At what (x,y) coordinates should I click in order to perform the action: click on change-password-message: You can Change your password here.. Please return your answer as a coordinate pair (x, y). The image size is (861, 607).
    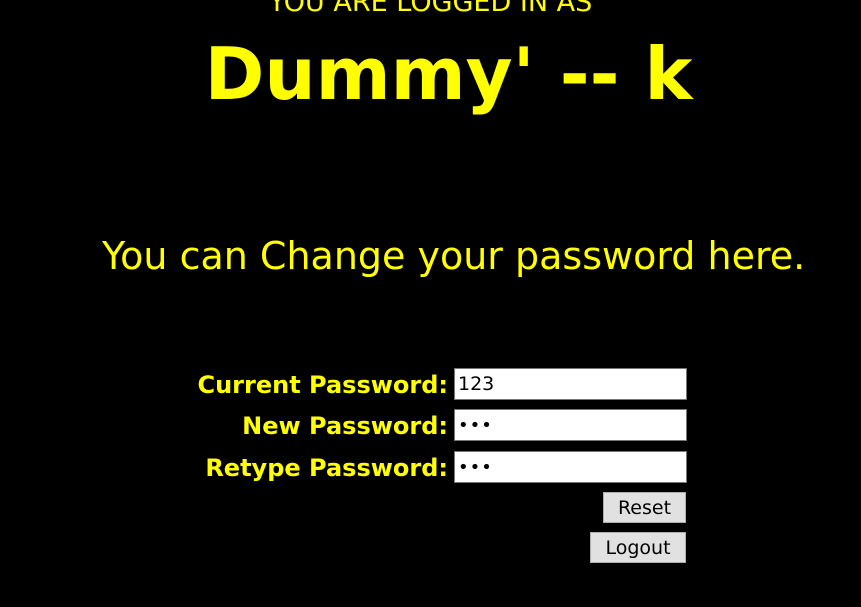
    Looking at the image, I should click on (454, 256).